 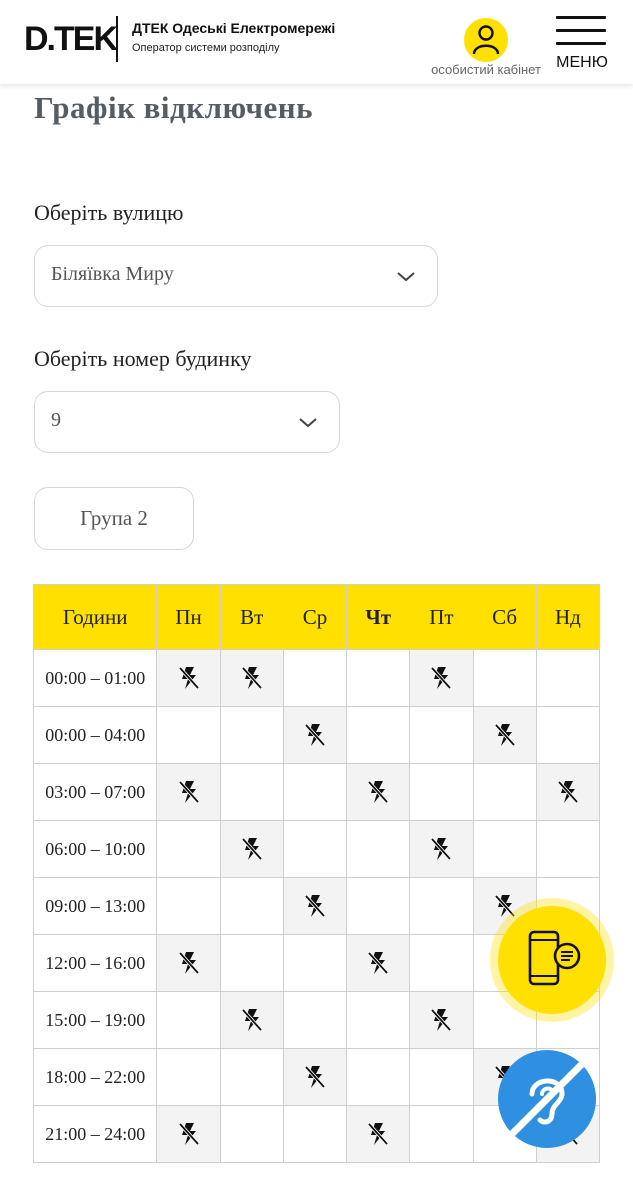 I want to click on schedule-row: 15:00 – 19:00, so click(x=316, y=1020).